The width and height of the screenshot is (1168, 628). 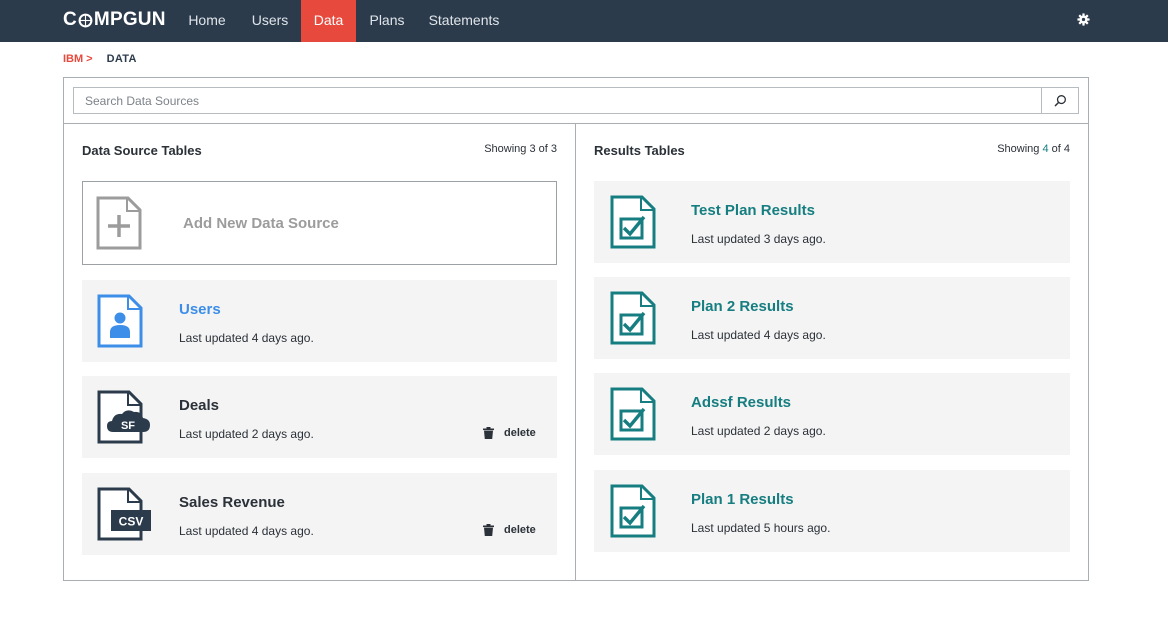 I want to click on csv-file-icon: CSV, so click(x=124, y=514).